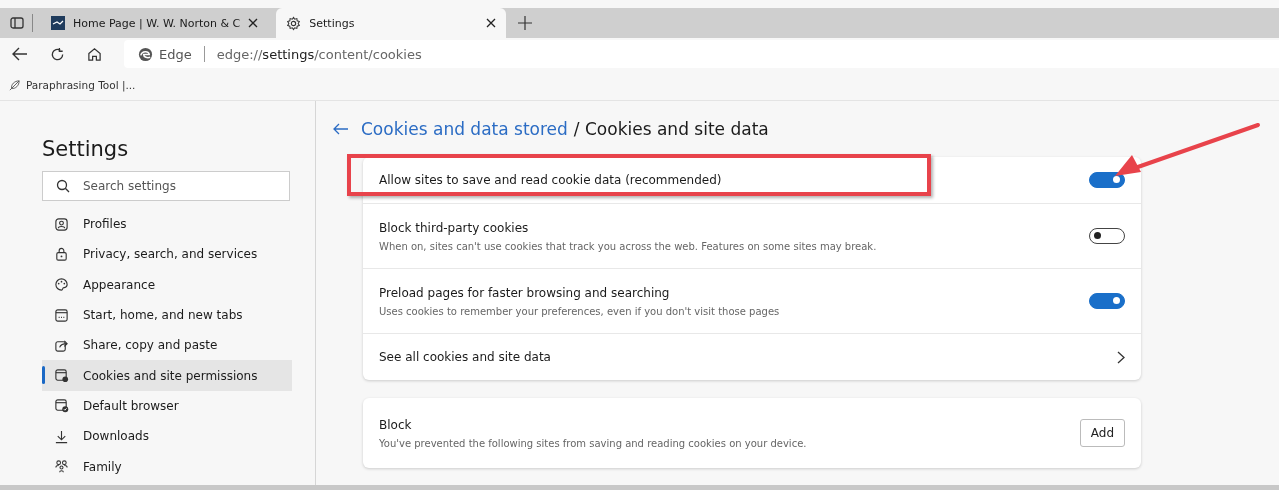 The height and width of the screenshot is (490, 1279). I want to click on tab-title: Home Page | W. W. Norton & C, so click(157, 23).